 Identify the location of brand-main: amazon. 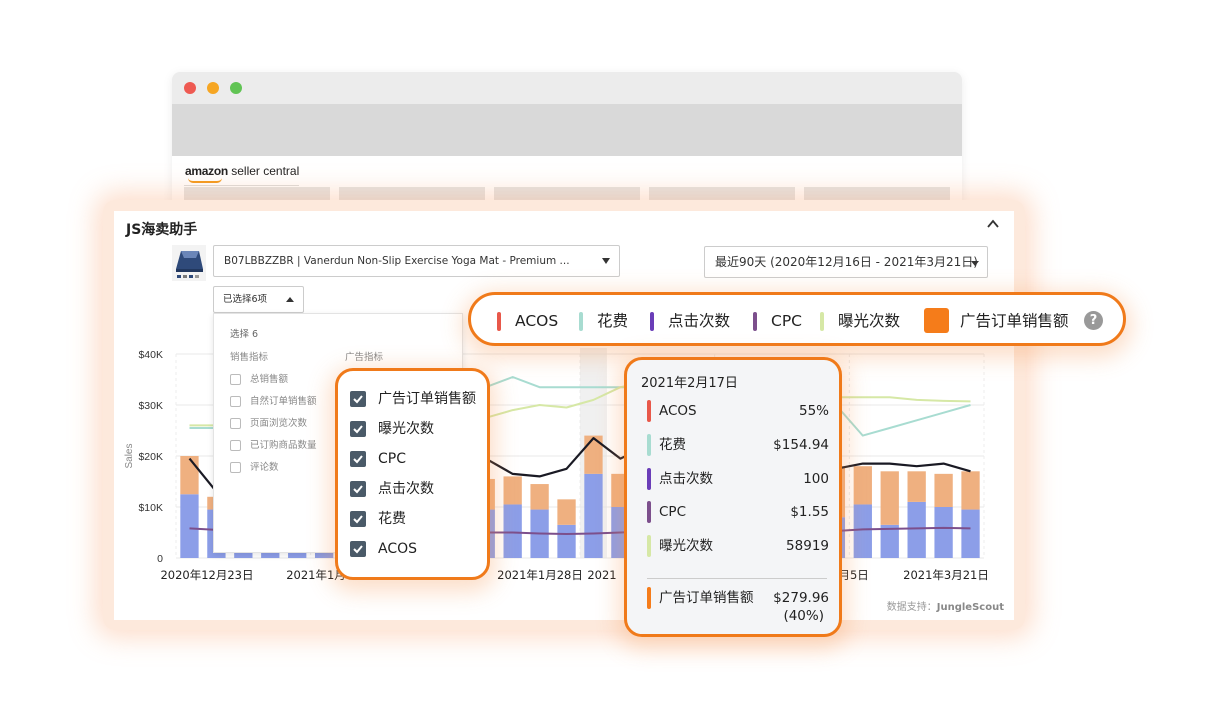
(206, 171).